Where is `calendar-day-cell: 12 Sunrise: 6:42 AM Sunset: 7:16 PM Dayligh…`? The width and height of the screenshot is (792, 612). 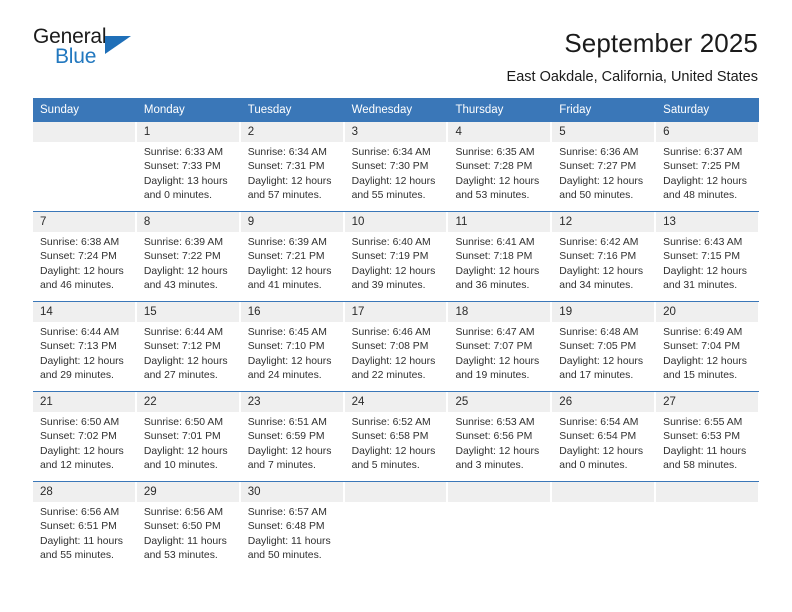 calendar-day-cell: 12 Sunrise: 6:42 AM Sunset: 7:16 PM Dayligh… is located at coordinates (604, 256).